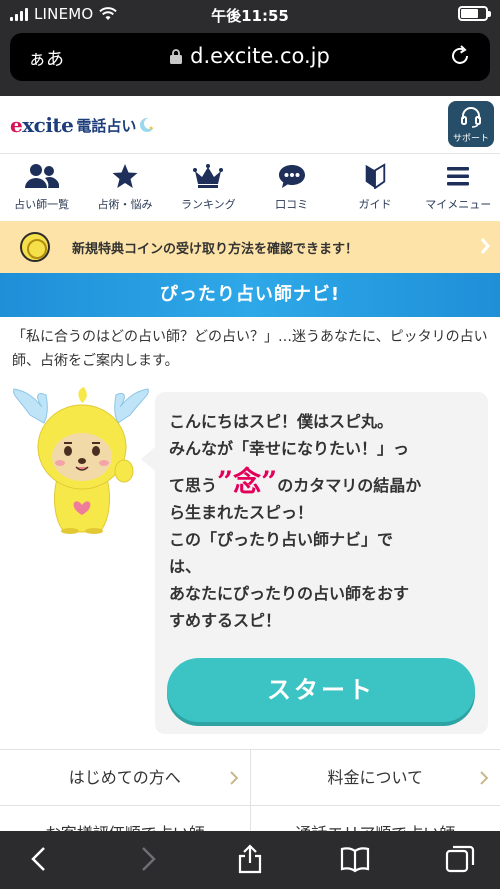 This screenshot has height=889, width=500. I want to click on notice-text: 新規特典コインの受け取り方法を確認できます！, so click(215, 249).